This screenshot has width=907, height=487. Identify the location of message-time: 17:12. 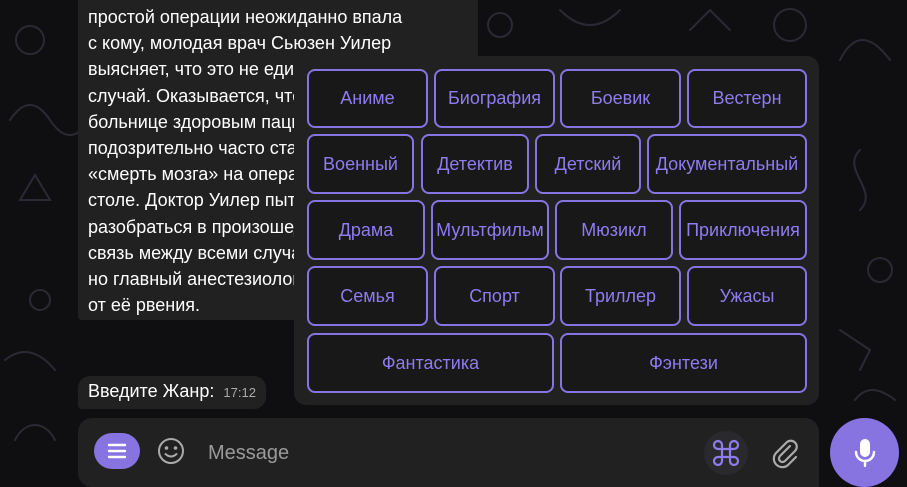
(239, 392).